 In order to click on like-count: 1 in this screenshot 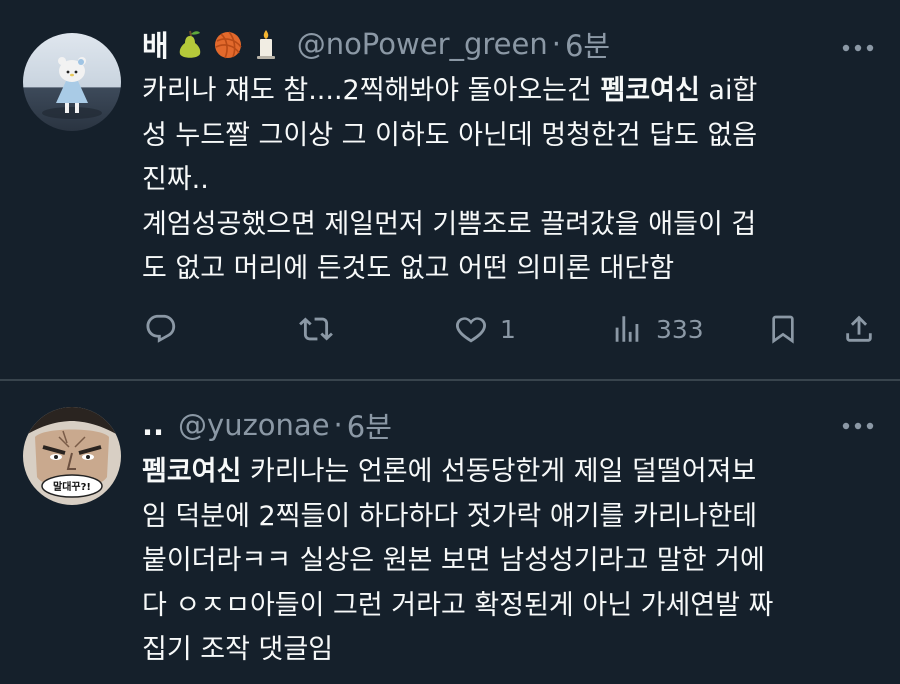, I will do `click(508, 329)`.